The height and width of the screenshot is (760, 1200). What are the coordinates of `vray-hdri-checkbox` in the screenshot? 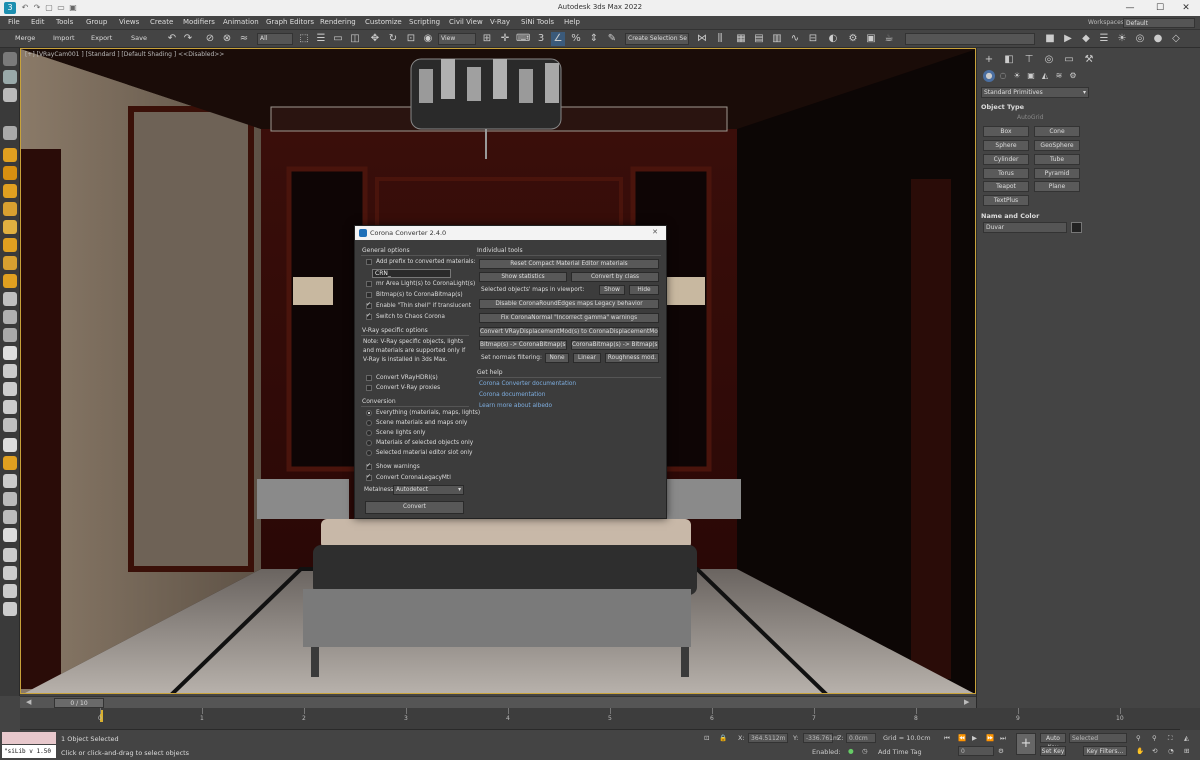 It's located at (369, 378).